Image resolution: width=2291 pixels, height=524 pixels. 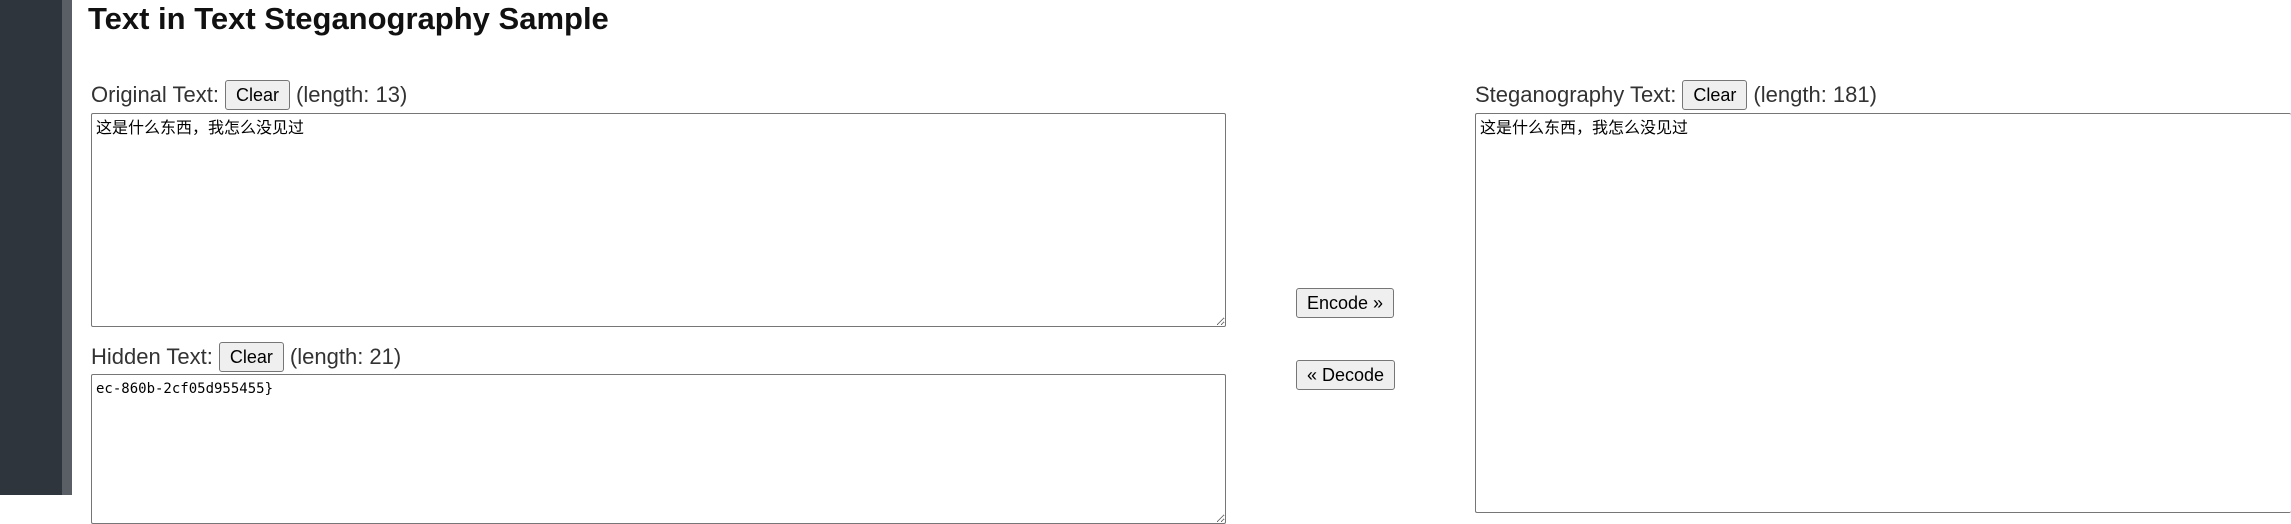 What do you see at coordinates (1815, 94) in the screenshot?
I see `stego-length: (length: 181)` at bounding box center [1815, 94].